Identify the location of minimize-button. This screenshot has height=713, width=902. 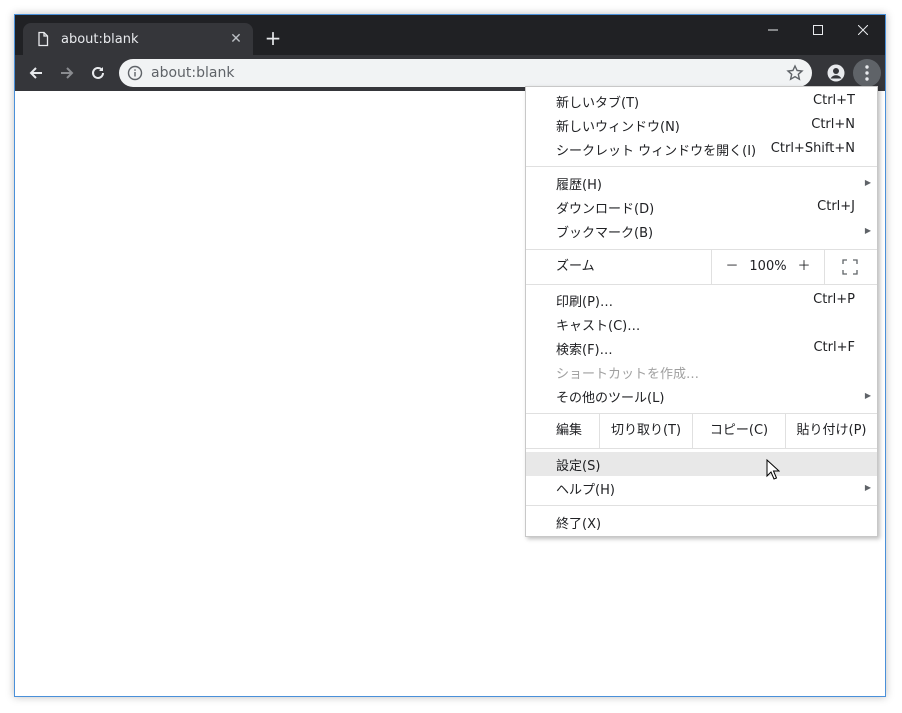
(772, 30).